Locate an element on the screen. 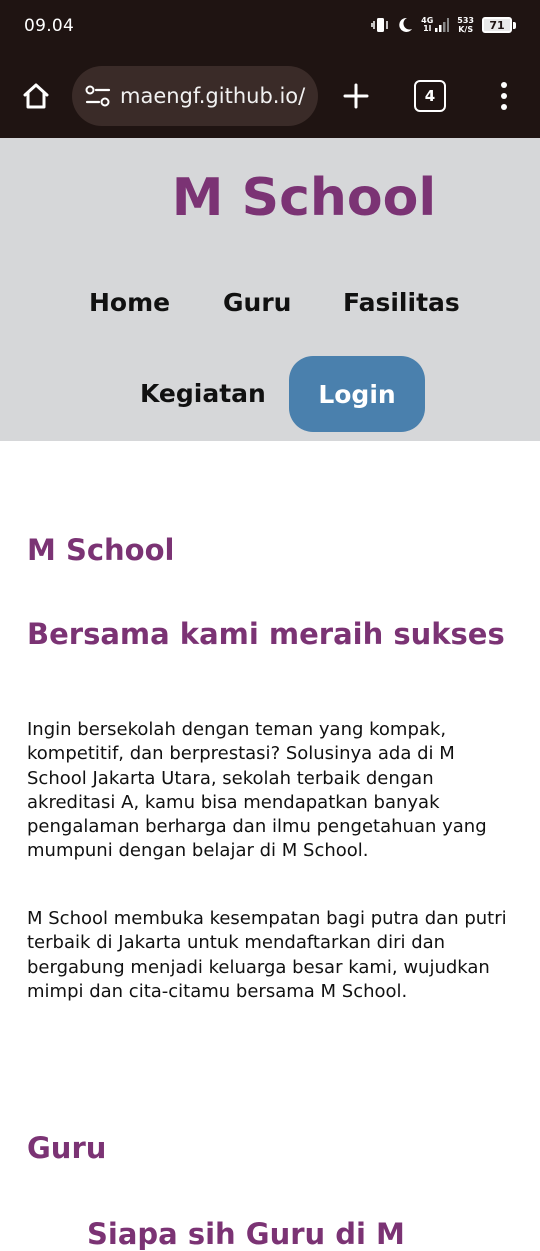 The height and width of the screenshot is (1251, 540). guru-subheading: Siapa sih Guru di M is located at coordinates (246, 1234).